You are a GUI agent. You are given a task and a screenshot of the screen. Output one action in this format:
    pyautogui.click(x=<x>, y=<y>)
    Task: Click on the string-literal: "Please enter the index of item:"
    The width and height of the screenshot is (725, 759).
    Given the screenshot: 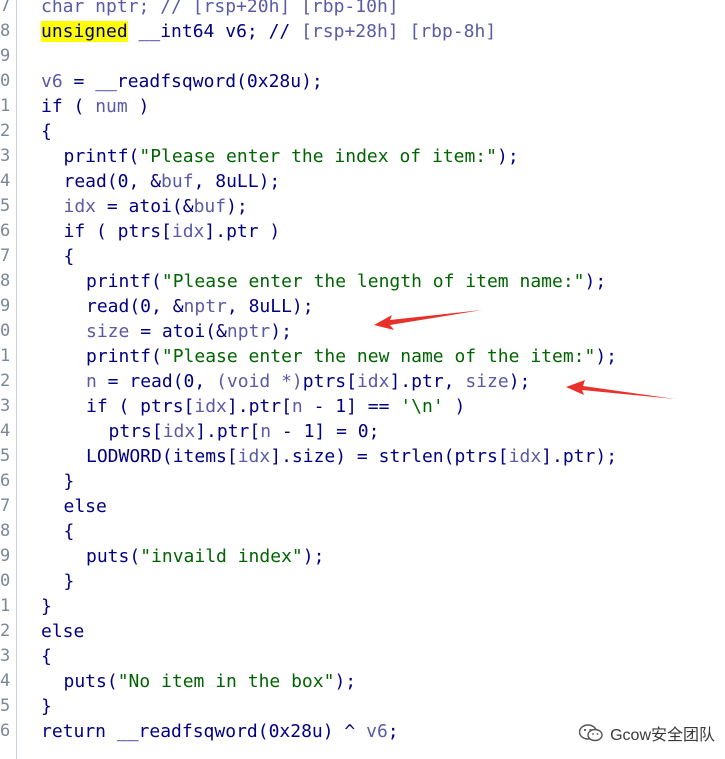 What is the action you would take?
    pyautogui.click(x=318, y=156)
    